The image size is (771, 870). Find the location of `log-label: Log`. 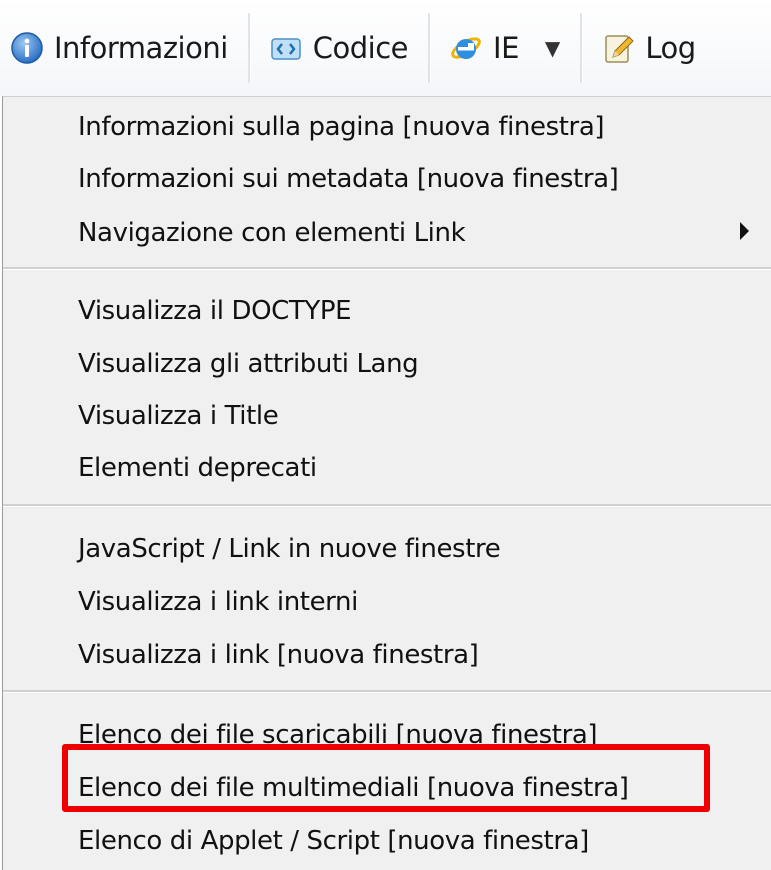

log-label: Log is located at coordinates (670, 48).